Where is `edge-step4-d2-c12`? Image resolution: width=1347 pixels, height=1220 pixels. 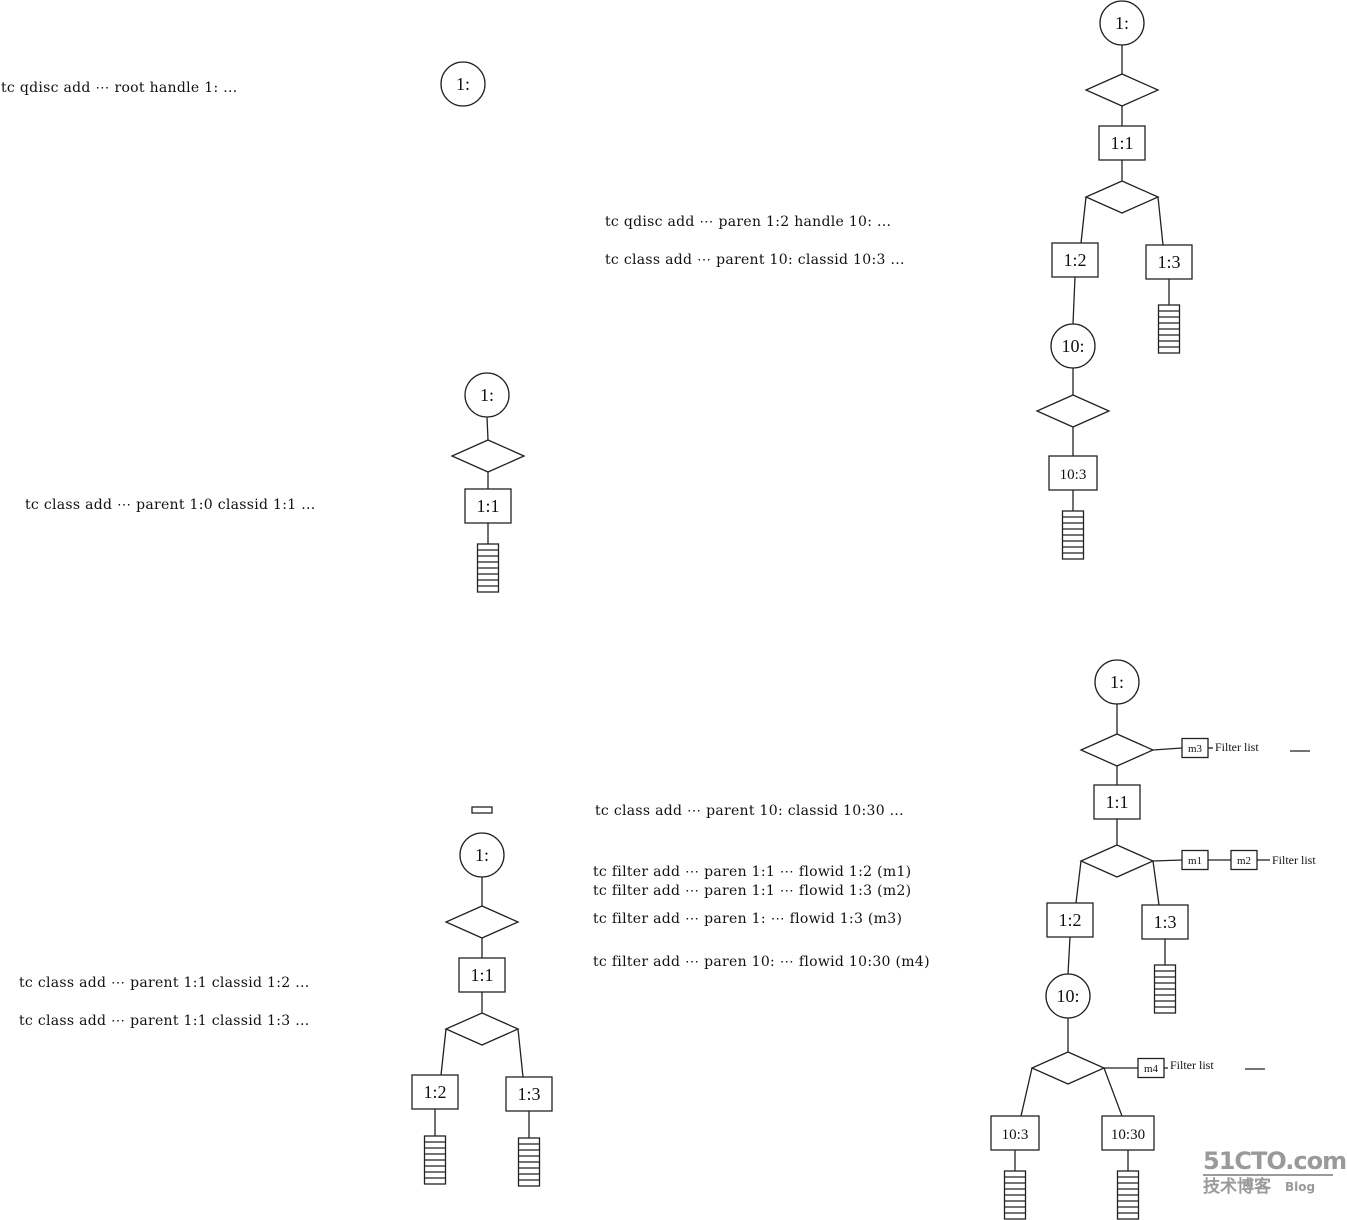
edge-step4-d2-c12 is located at coordinates (1083, 220).